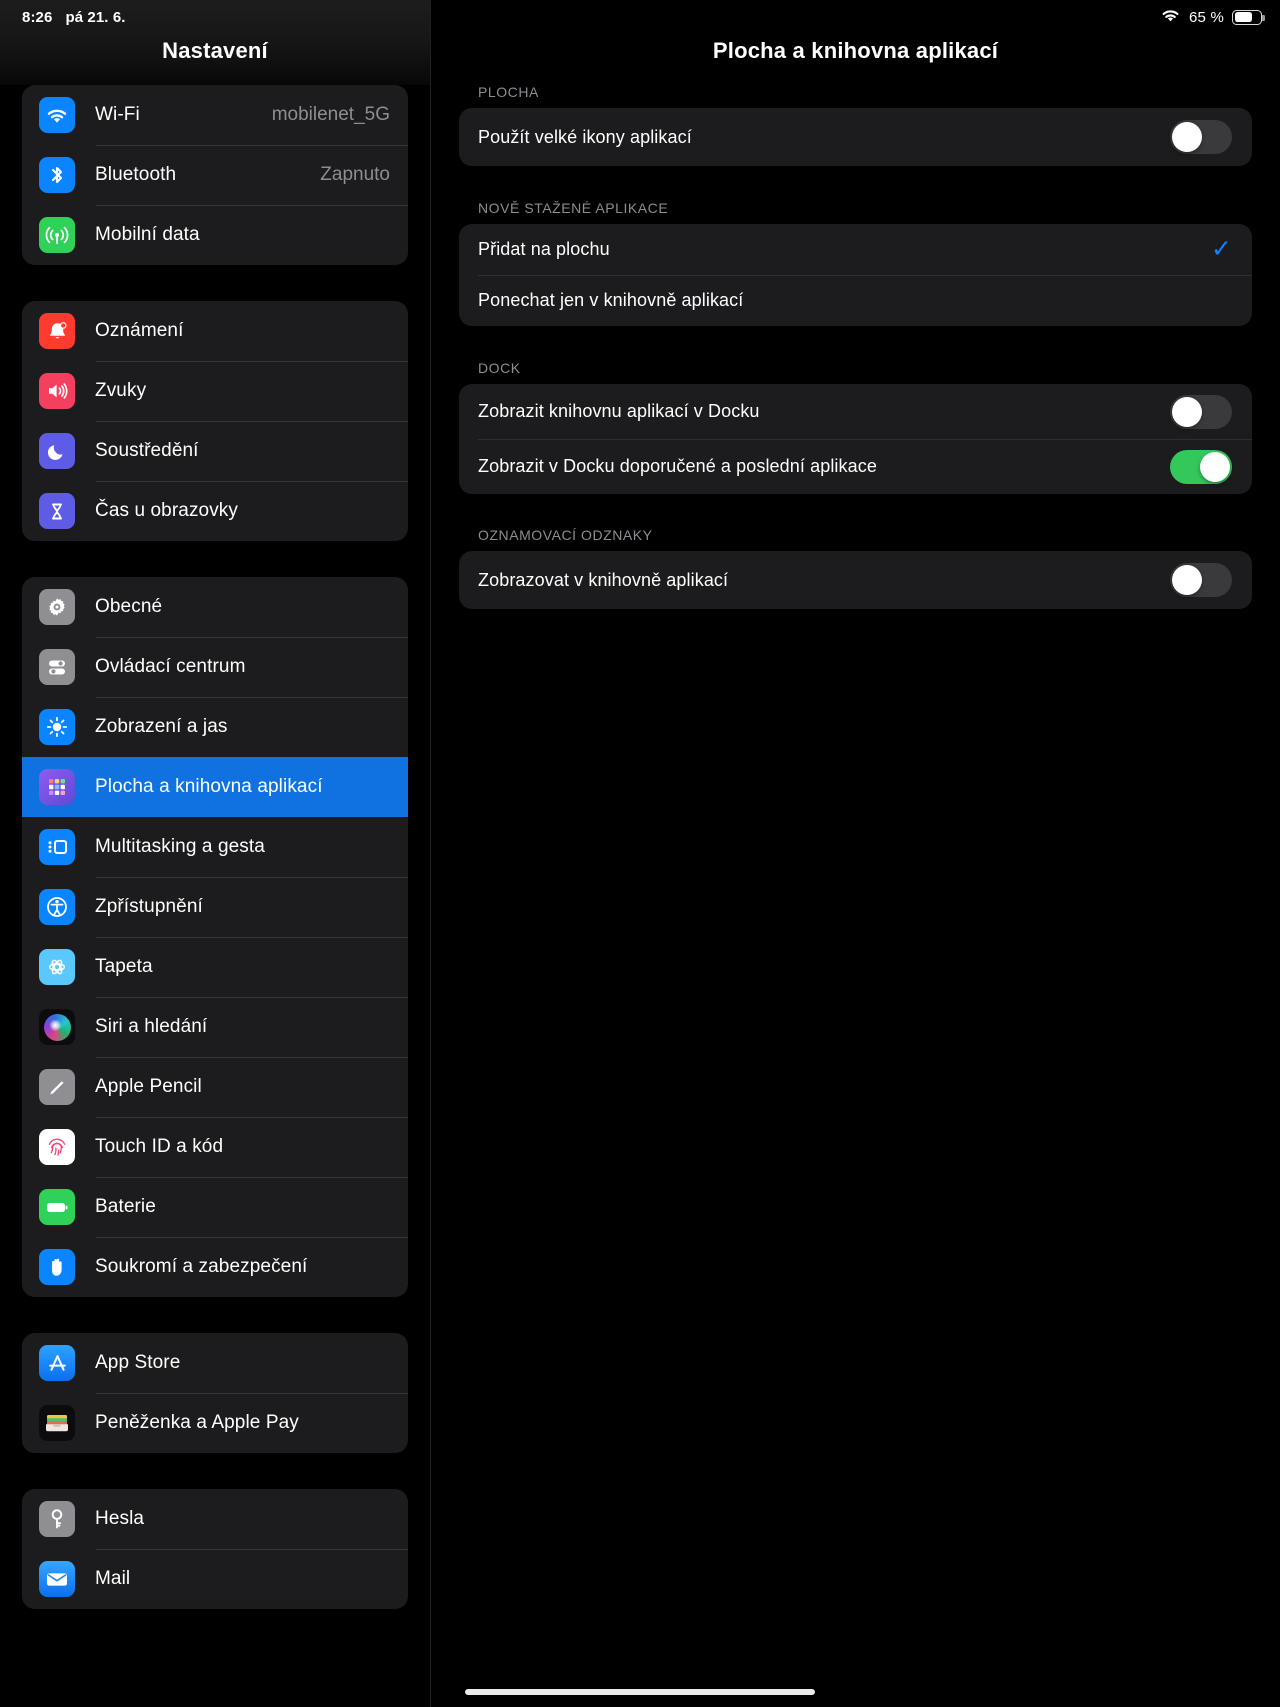 The image size is (1280, 1707). Describe the element at coordinates (57, 1027) in the screenshot. I see `siri-icon` at that location.